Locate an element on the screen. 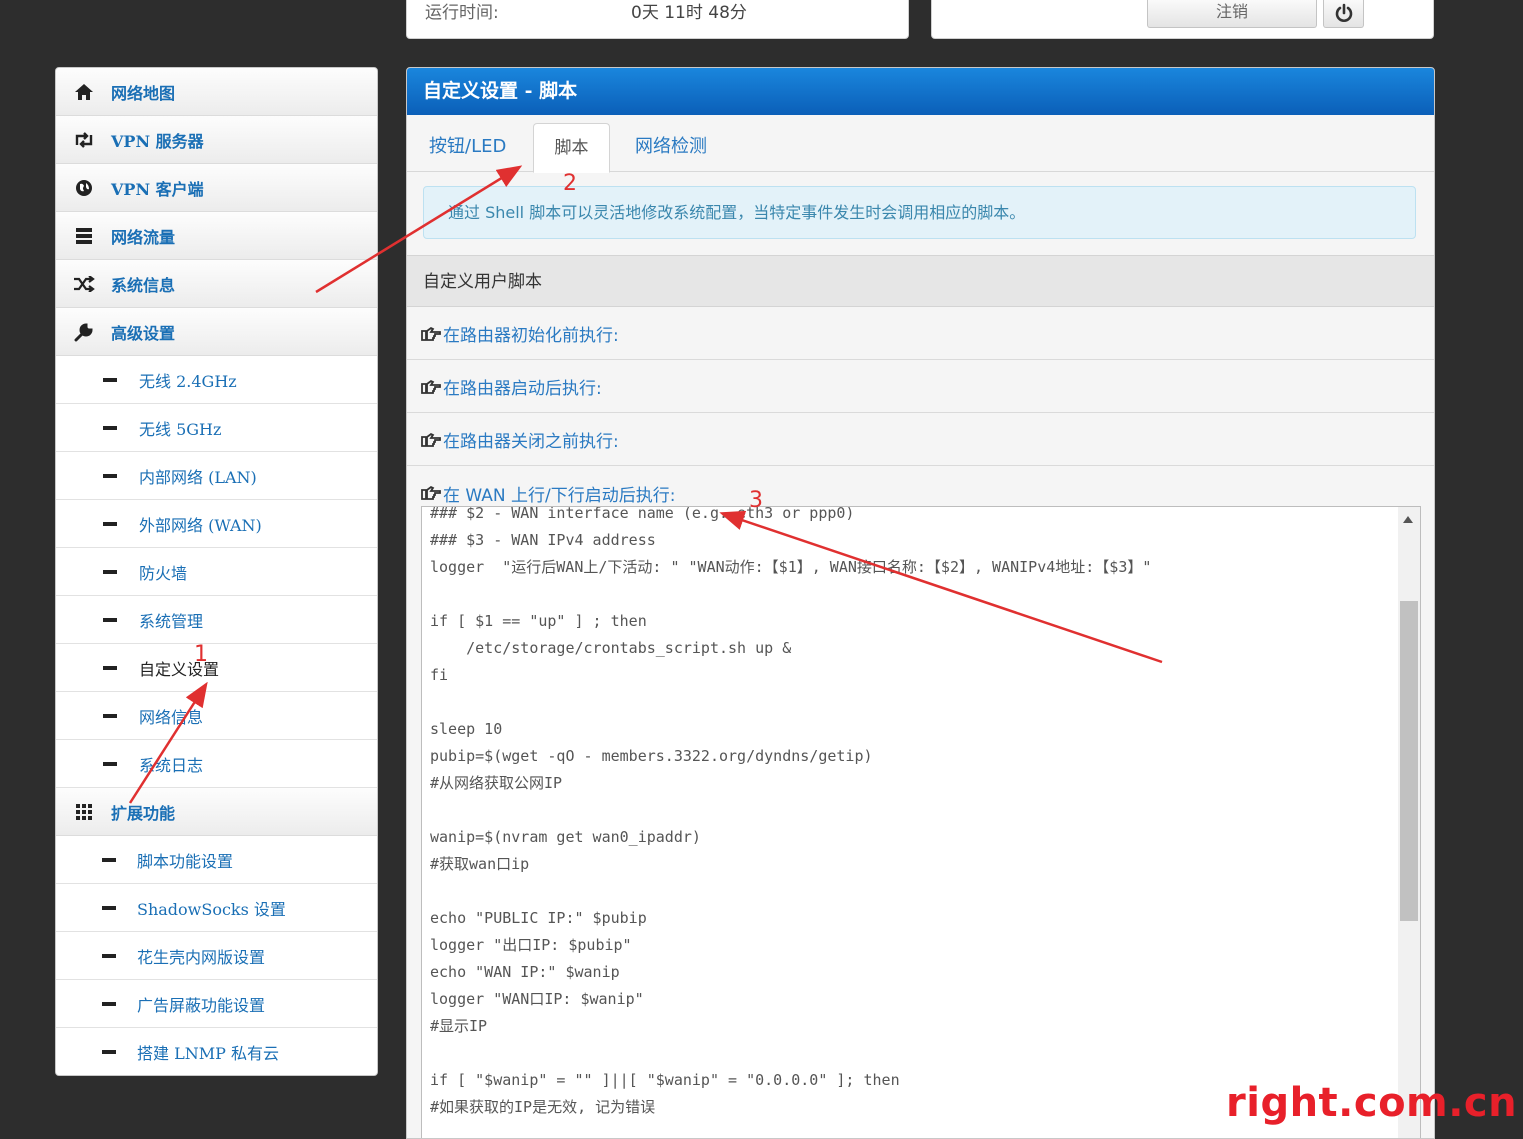 This screenshot has width=1523, height=1139. sidebar-item-label: 高级设置 is located at coordinates (143, 333).